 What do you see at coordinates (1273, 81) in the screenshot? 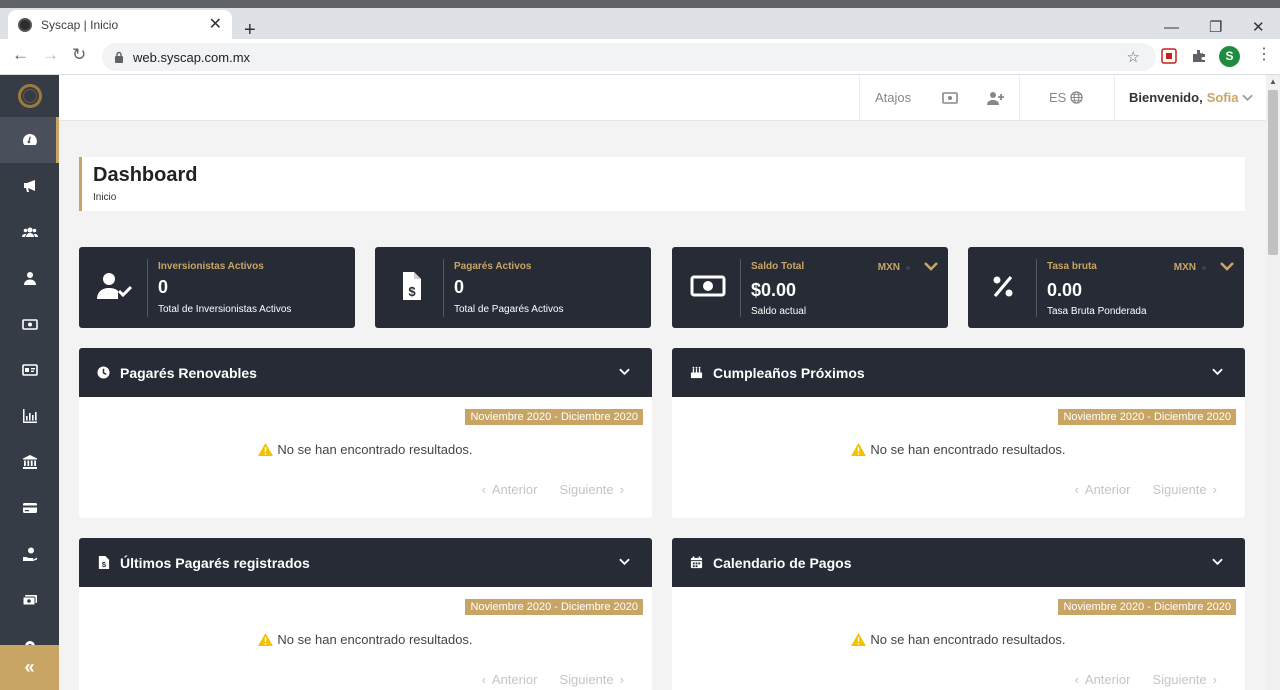
I see `scroll-up-icon: ▲` at bounding box center [1273, 81].